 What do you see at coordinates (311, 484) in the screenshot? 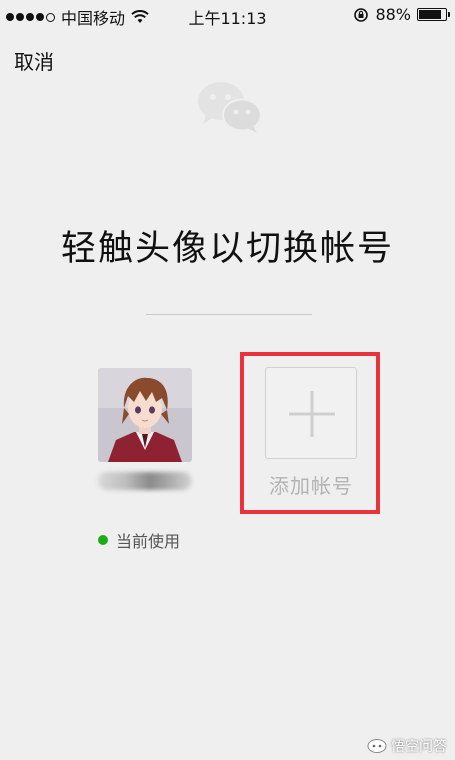
I see `add-account-label: 添加帐号` at bounding box center [311, 484].